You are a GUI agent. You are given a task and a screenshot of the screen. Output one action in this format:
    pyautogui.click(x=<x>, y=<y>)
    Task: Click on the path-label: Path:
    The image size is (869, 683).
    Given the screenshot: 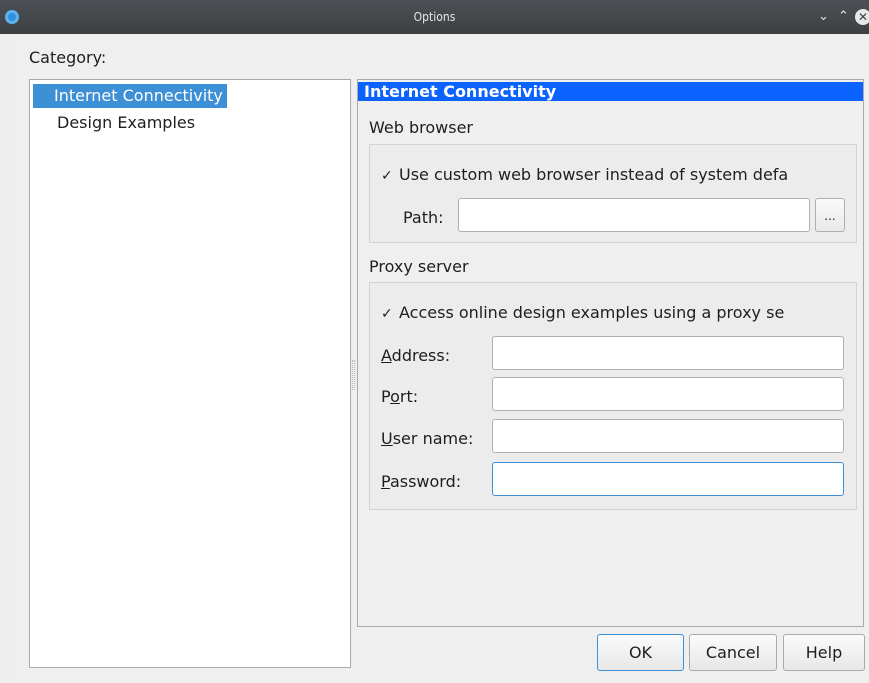 What is the action you would take?
    pyautogui.click(x=423, y=217)
    